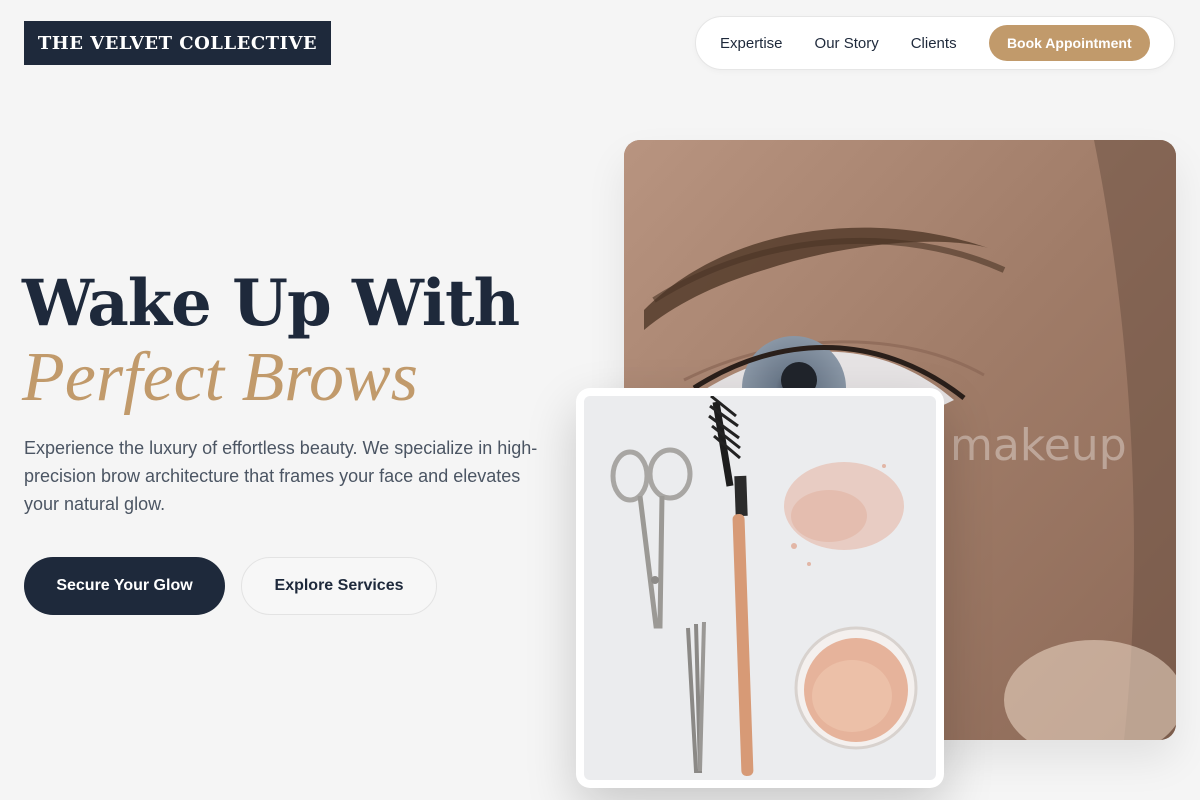  What do you see at coordinates (856, 688) in the screenshot?
I see `cream-jar-icon` at bounding box center [856, 688].